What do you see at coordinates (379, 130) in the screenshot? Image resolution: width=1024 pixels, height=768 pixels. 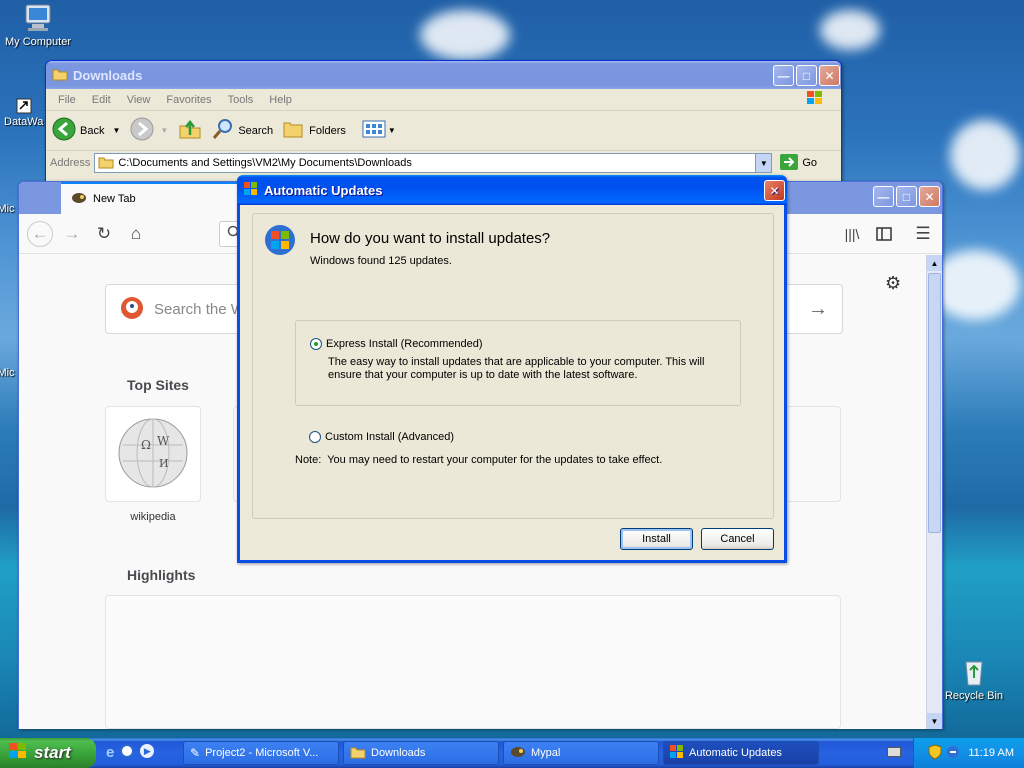 I see `views-button: ▼` at bounding box center [379, 130].